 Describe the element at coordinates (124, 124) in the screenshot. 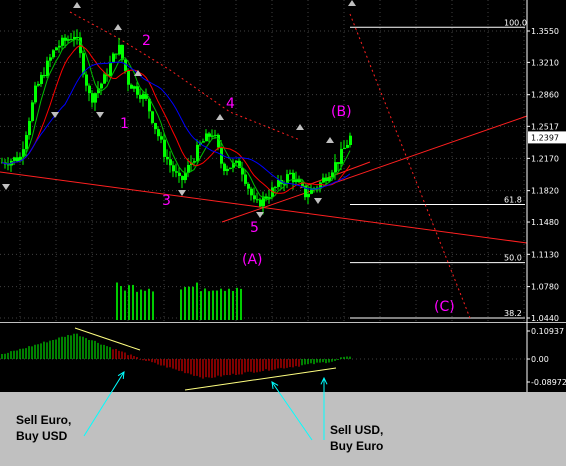

I see `wave-label: 1` at that location.